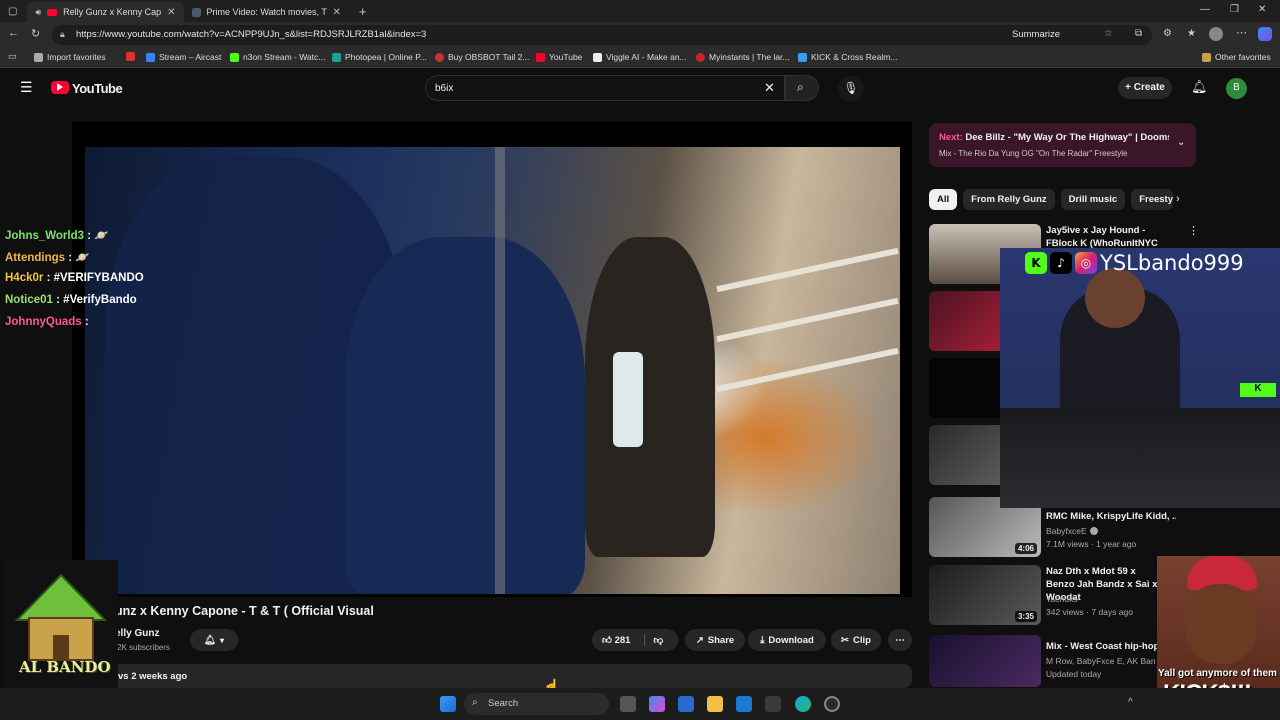 This screenshot has width=1280, height=720. Describe the element at coordinates (832, 704) in the screenshot. I see `obs-icon` at that location.